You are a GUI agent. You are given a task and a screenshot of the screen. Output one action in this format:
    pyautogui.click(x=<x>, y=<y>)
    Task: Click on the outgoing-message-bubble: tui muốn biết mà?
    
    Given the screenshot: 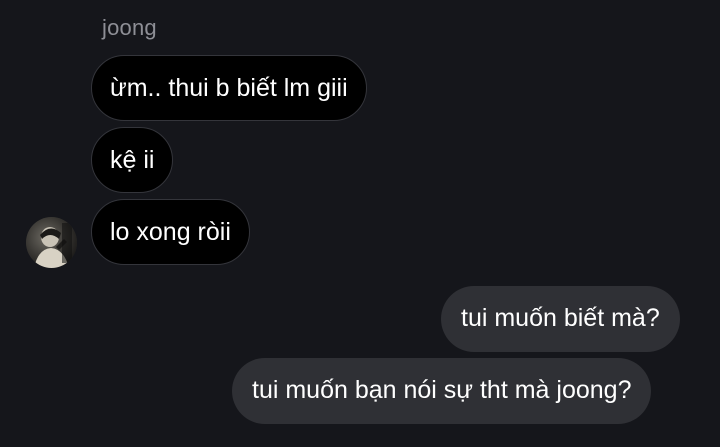 What is the action you would take?
    pyautogui.click(x=560, y=319)
    